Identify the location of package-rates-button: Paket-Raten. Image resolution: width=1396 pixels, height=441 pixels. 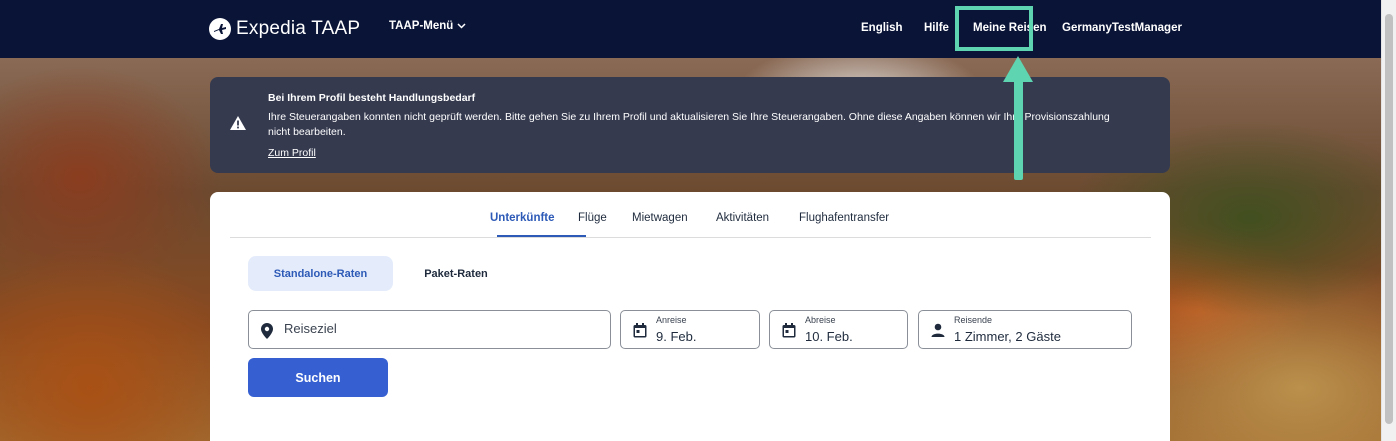
(456, 273).